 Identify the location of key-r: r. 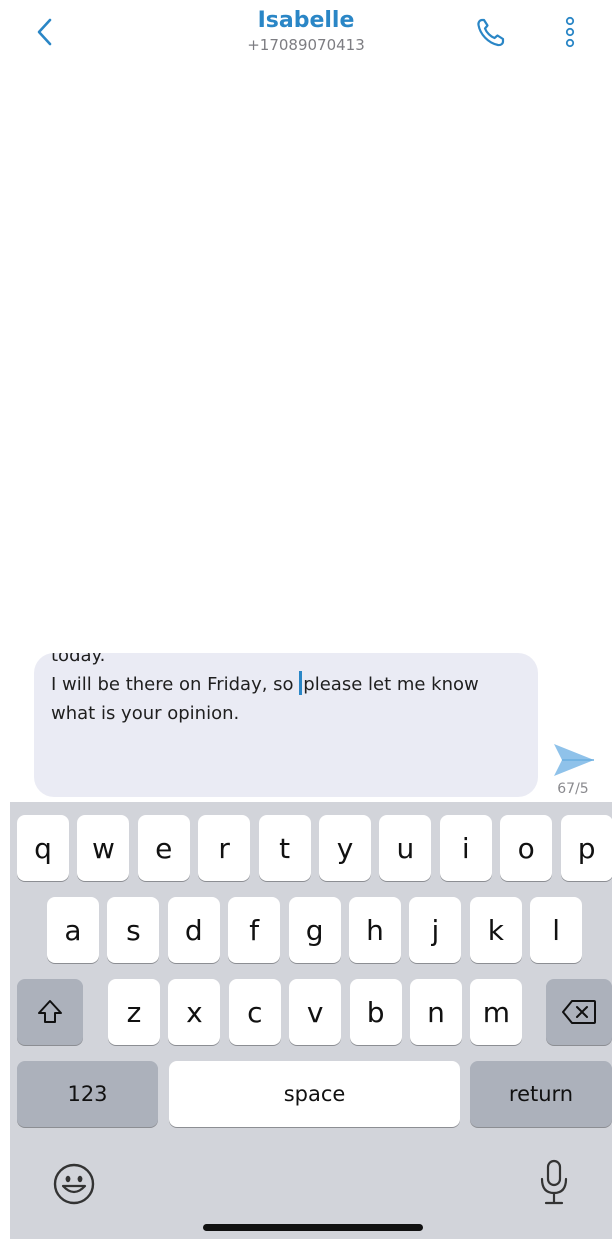
(224, 848).